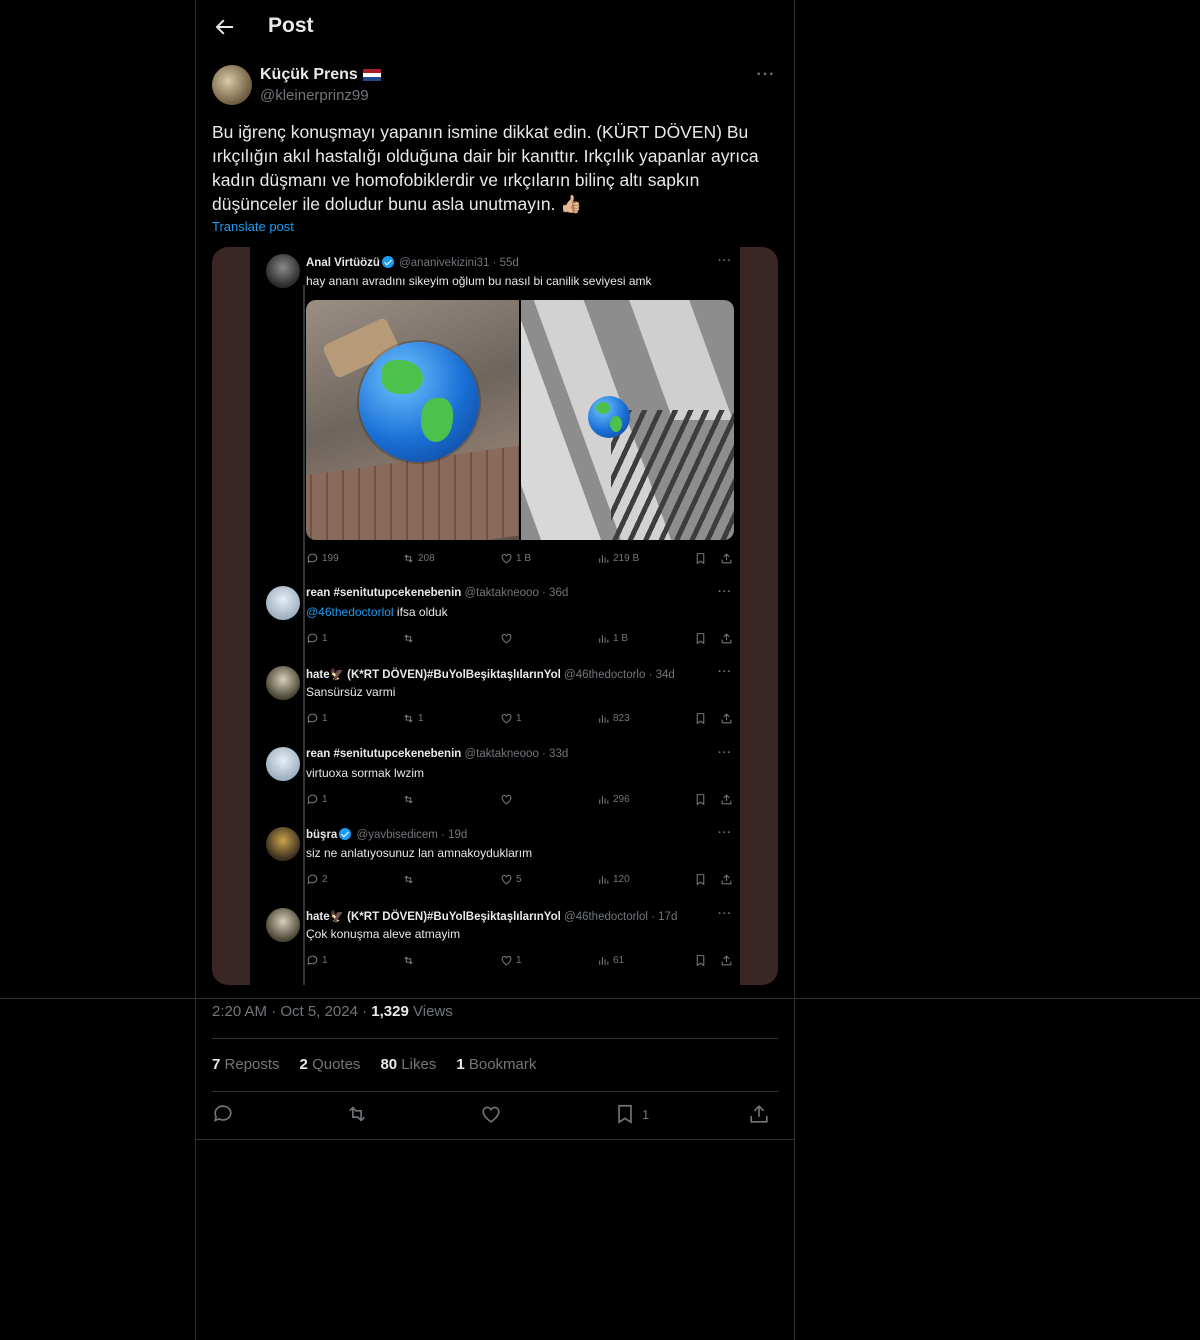 This screenshot has width=1200, height=1340. What do you see at coordinates (224, 27) in the screenshot?
I see `back-arrow-icon` at bounding box center [224, 27].